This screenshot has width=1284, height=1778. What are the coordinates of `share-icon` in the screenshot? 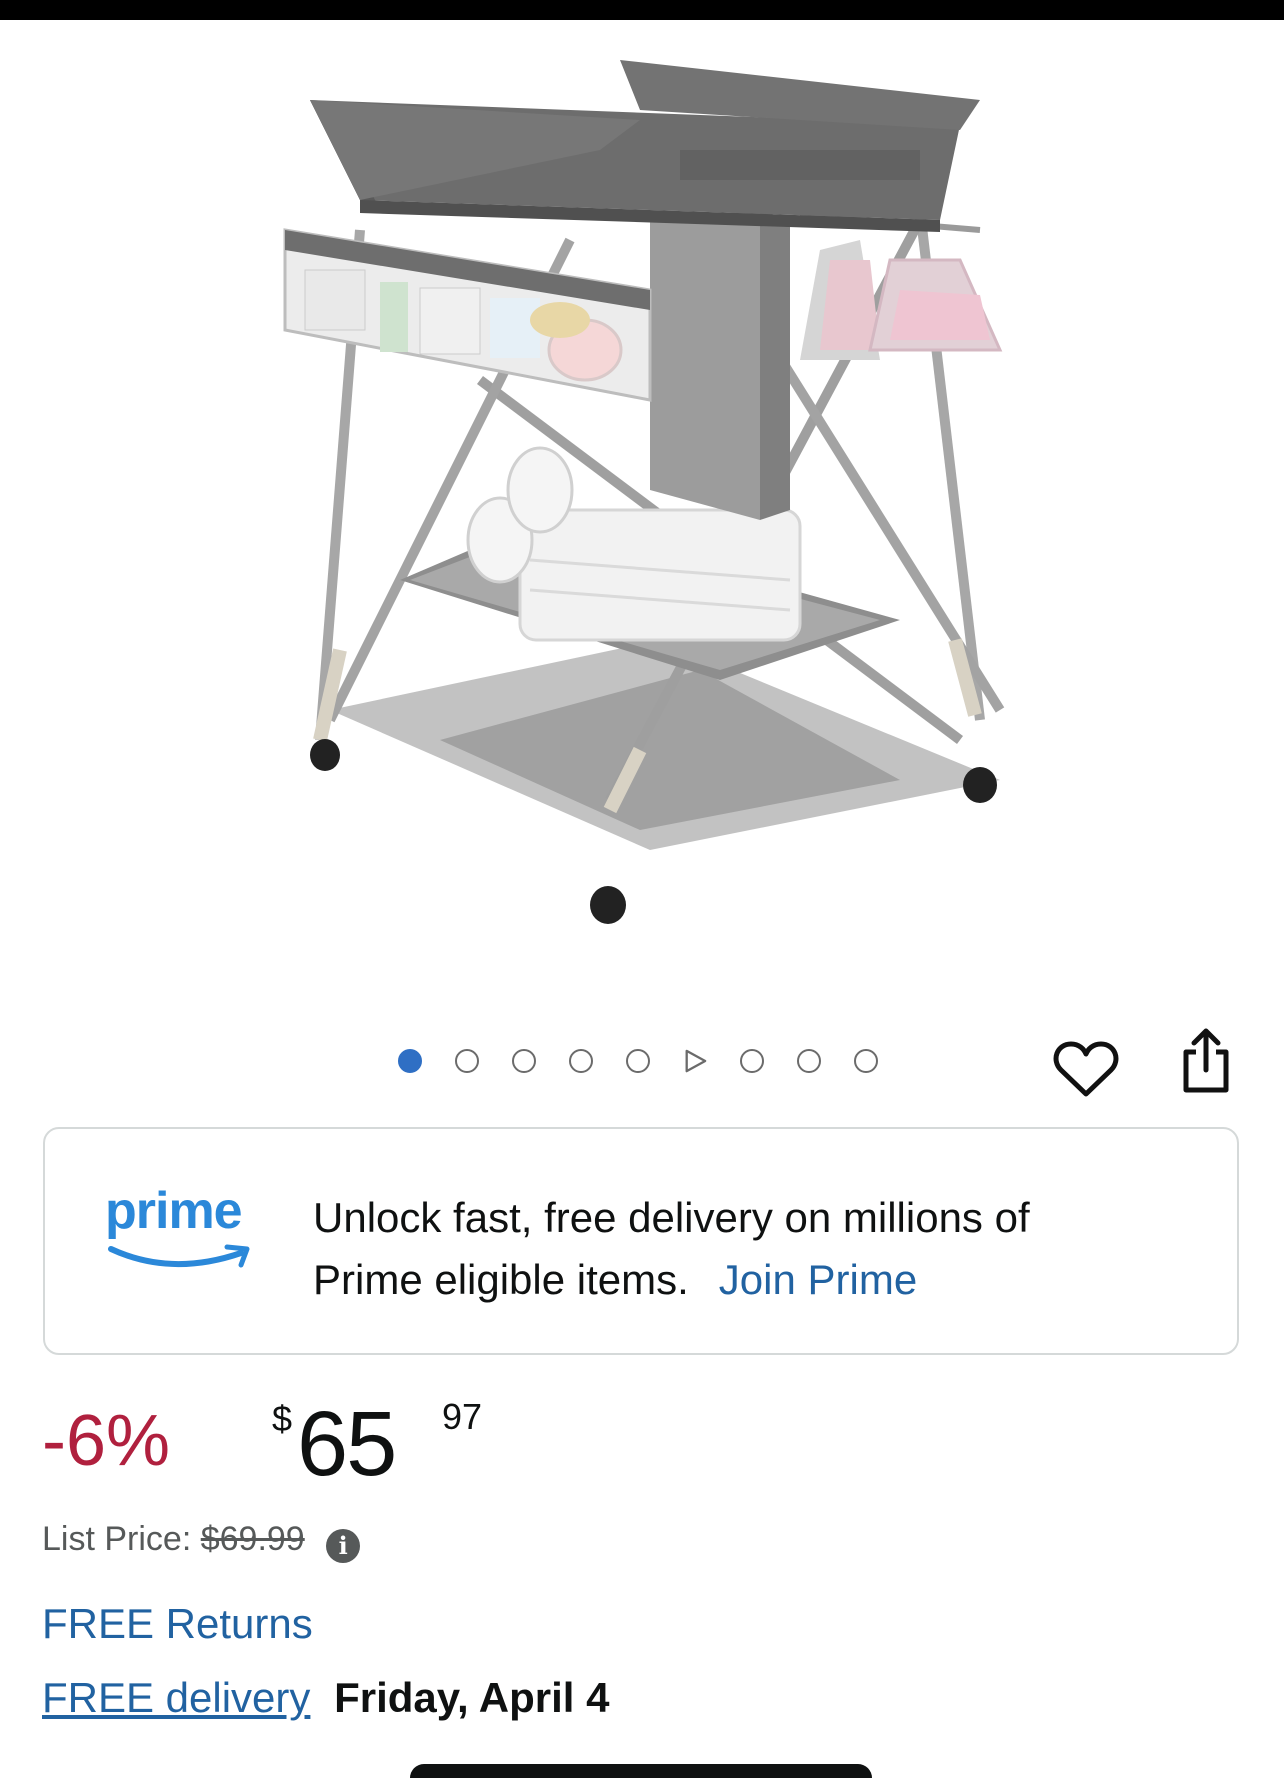 It's located at (1206, 1060).